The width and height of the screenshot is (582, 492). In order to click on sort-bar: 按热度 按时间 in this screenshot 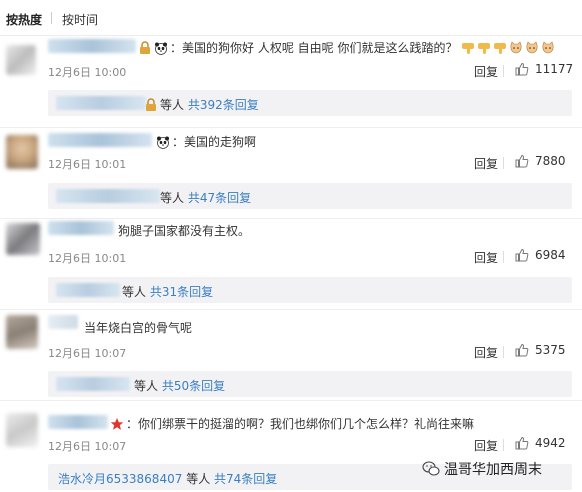, I will do `click(291, 18)`.